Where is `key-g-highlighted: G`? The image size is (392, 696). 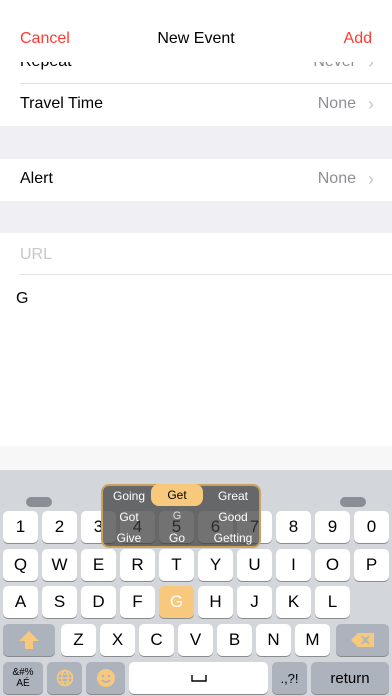
key-g-highlighted: G is located at coordinates (176, 602).